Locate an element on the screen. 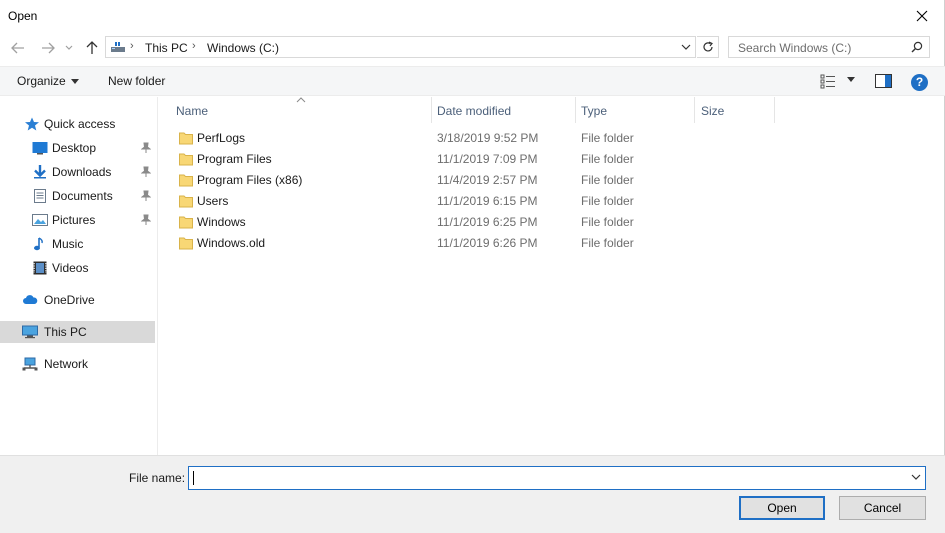  nav-item-quick-access: Quick access is located at coordinates (77, 124).